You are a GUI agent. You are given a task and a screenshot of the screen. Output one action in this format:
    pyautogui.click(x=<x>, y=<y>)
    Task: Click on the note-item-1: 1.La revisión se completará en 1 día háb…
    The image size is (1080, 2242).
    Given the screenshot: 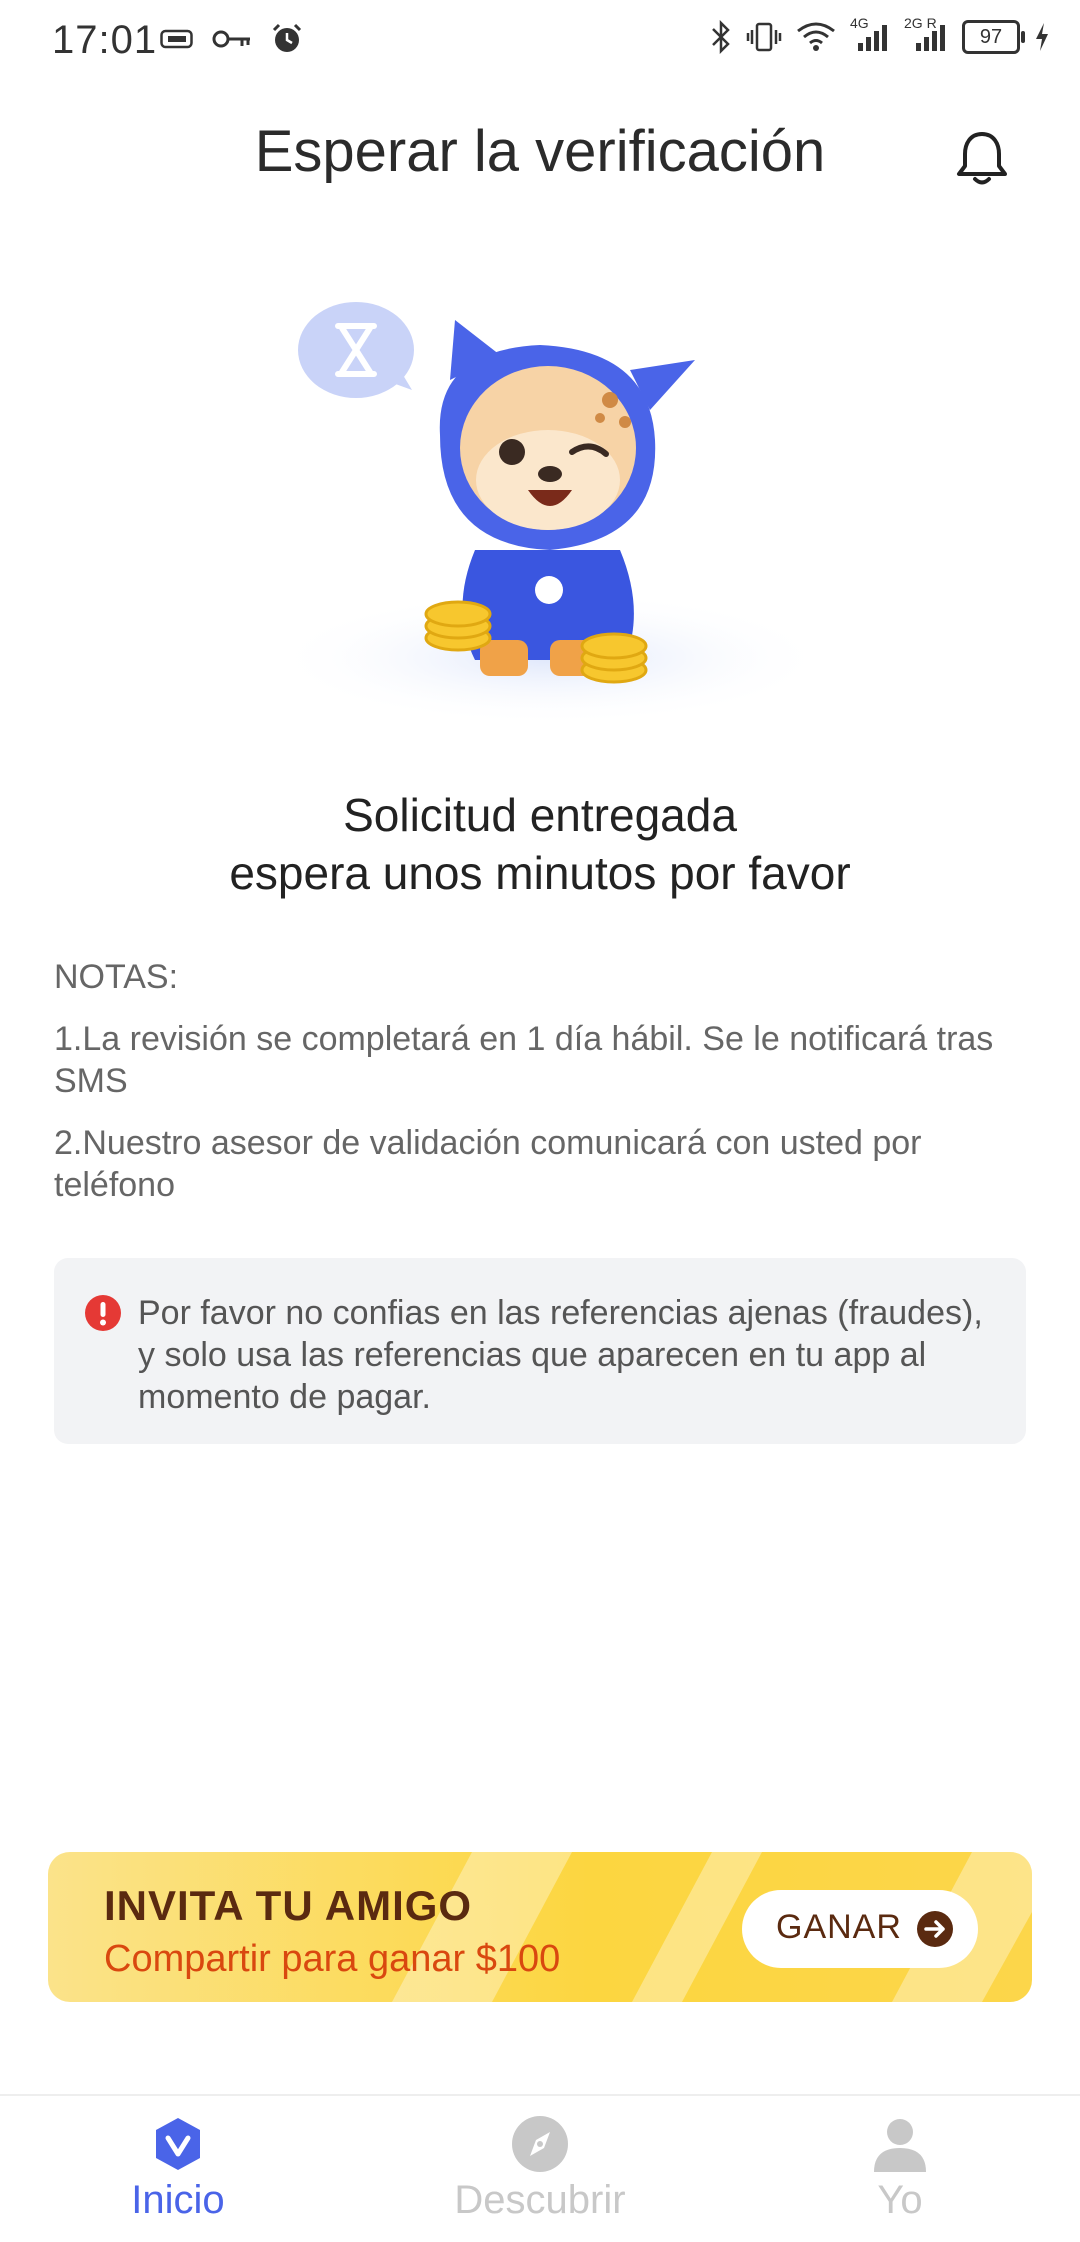 What is the action you would take?
    pyautogui.click(x=524, y=1060)
    